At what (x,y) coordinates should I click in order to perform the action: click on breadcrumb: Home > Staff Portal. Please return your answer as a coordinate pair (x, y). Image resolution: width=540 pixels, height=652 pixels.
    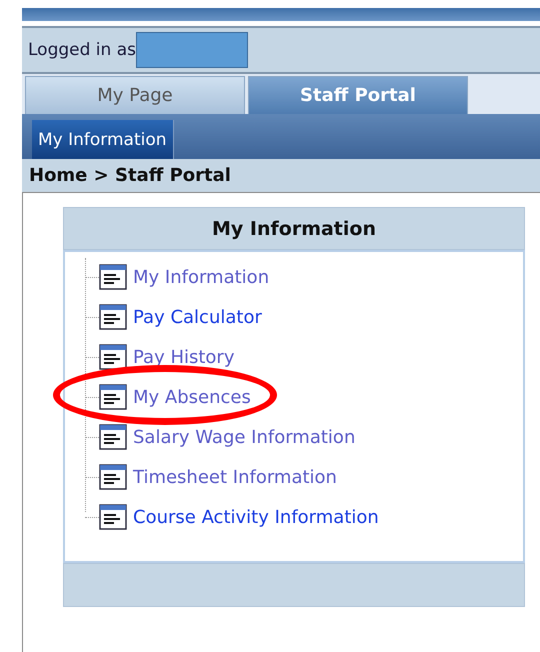
    Looking at the image, I should click on (130, 175).